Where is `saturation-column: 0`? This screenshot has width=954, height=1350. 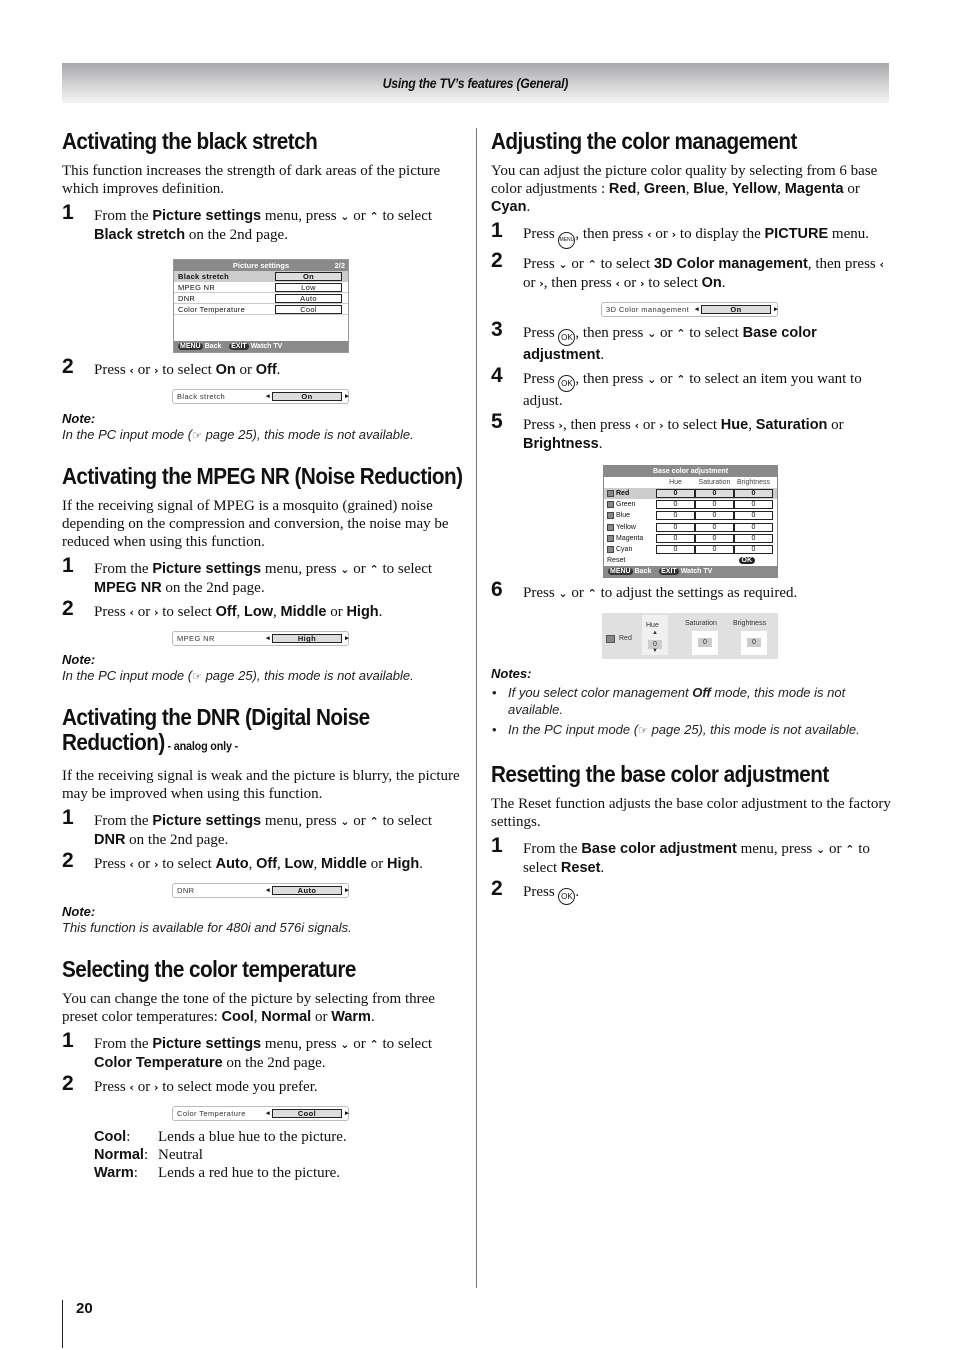
saturation-column: 0 is located at coordinates (705, 643).